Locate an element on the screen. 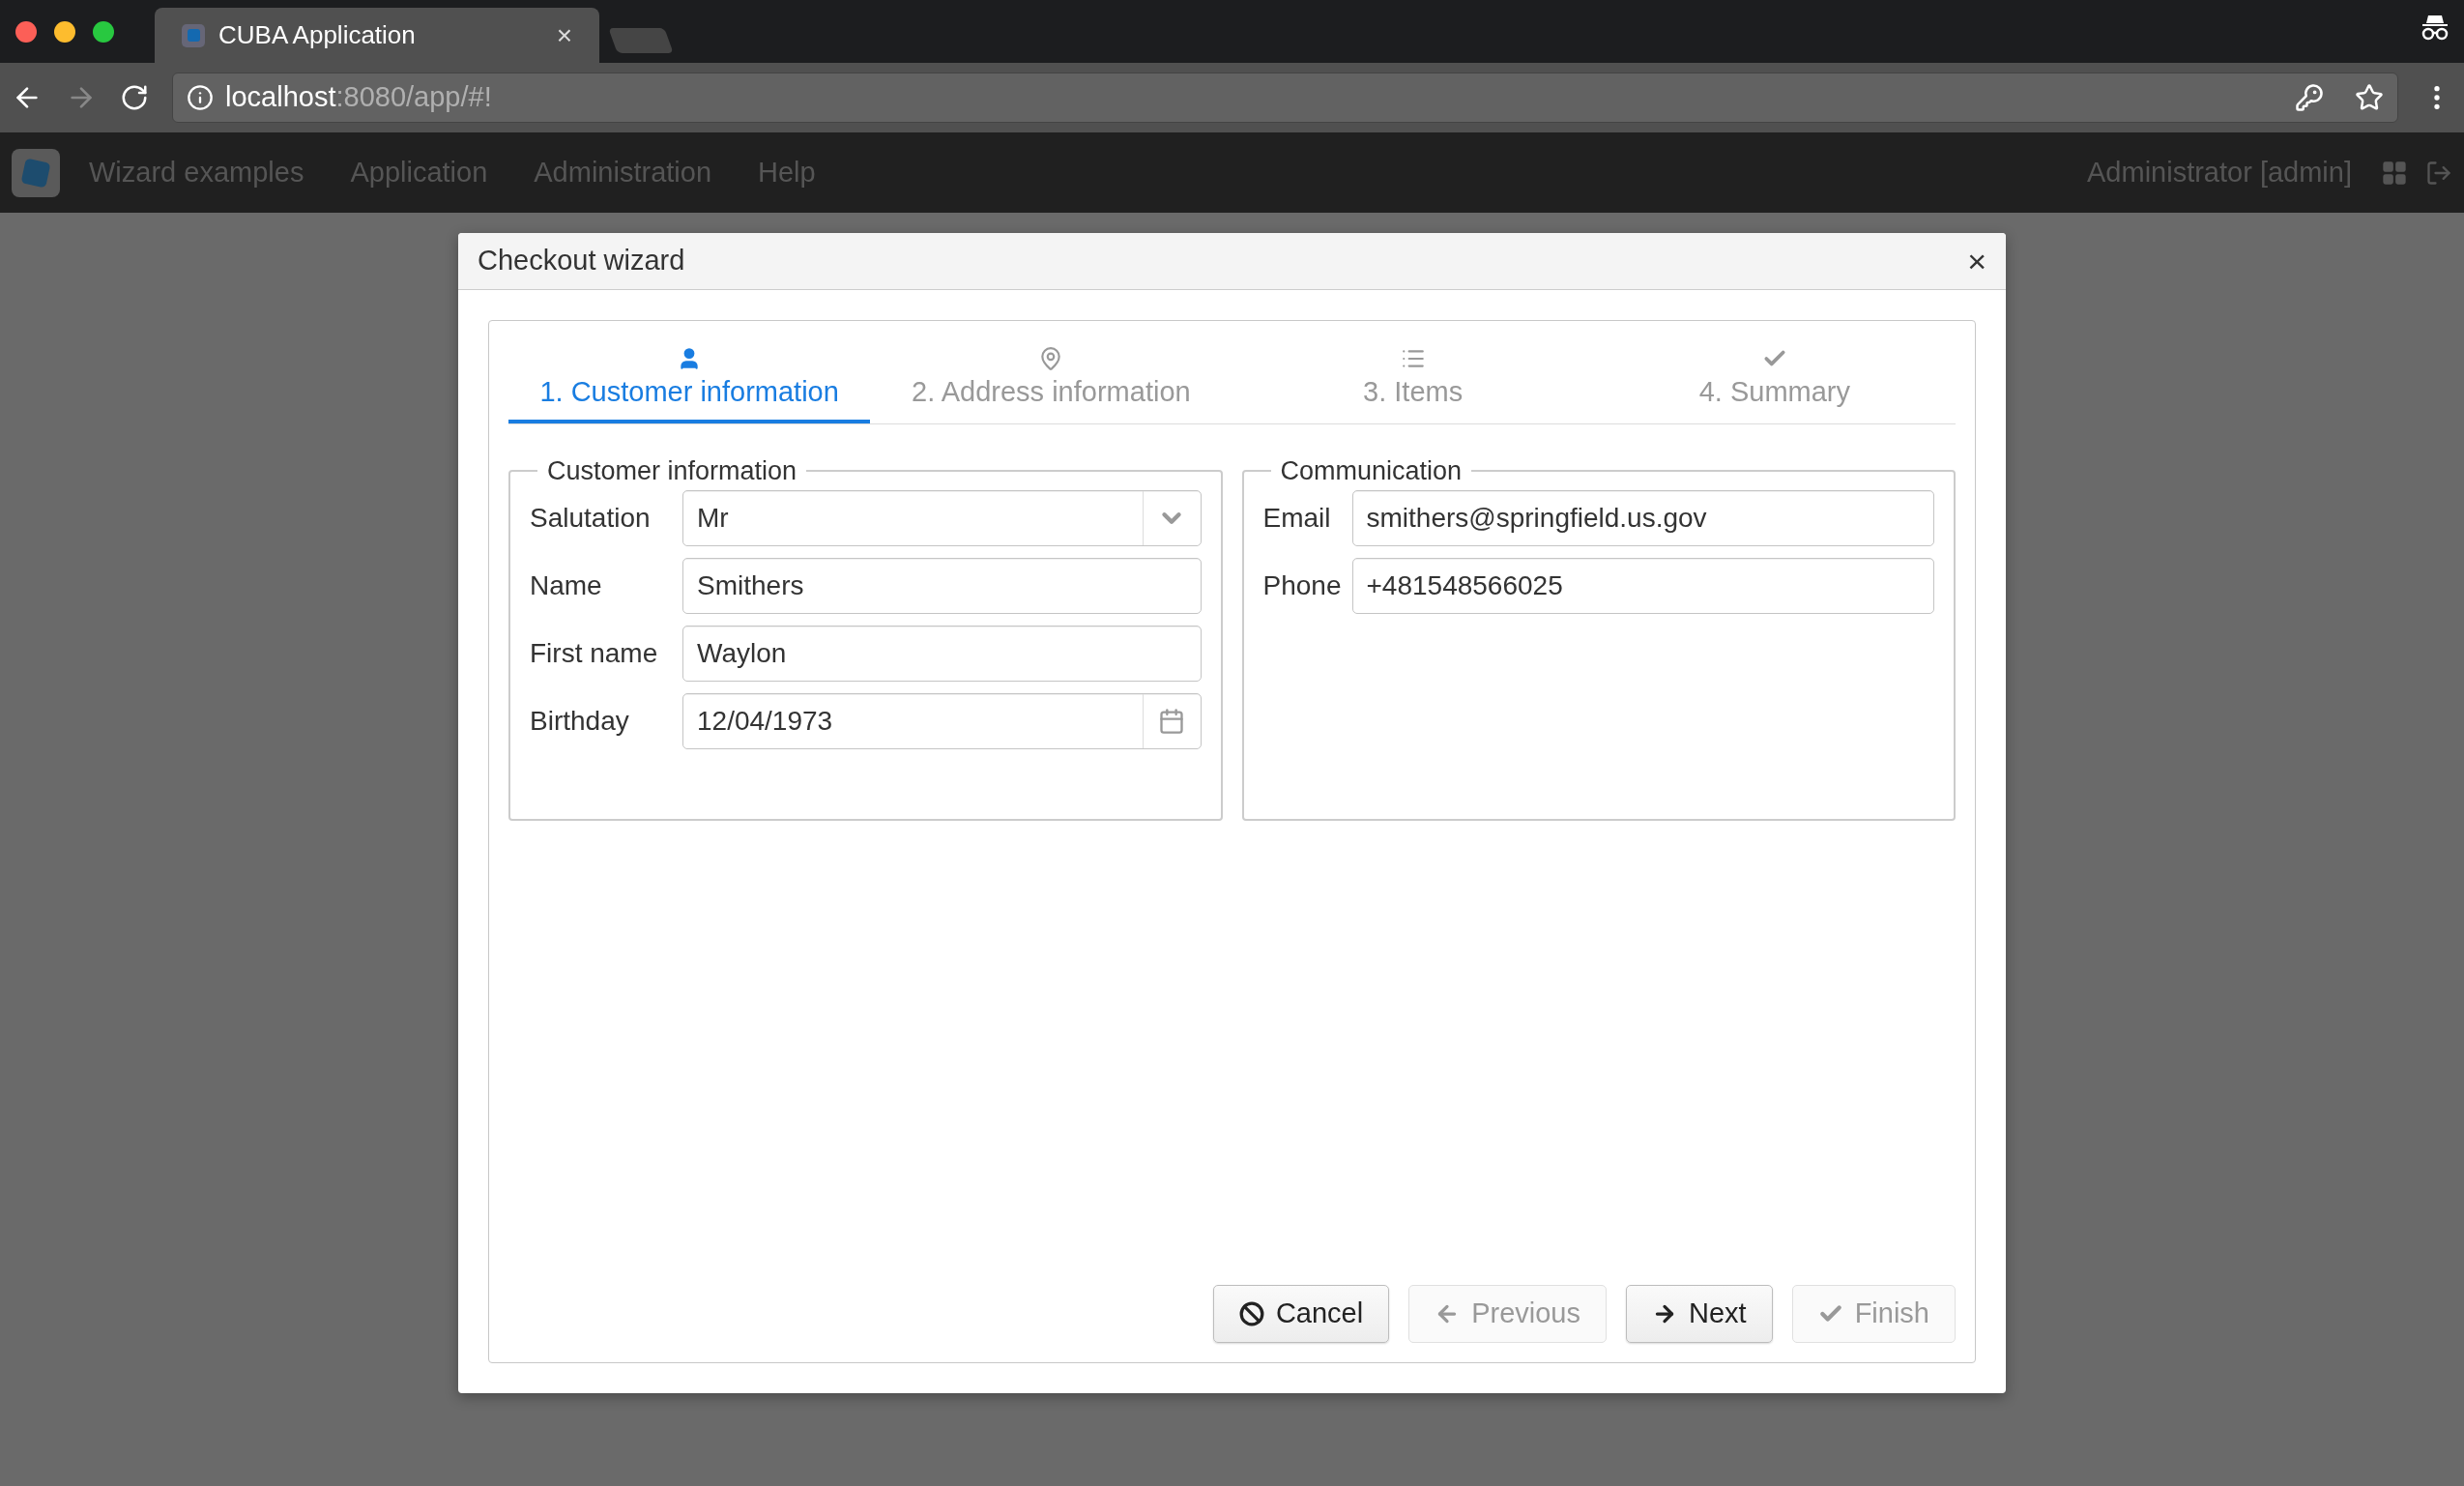 The image size is (2464, 1486). field-value: 12/04/1973 is located at coordinates (765, 721).